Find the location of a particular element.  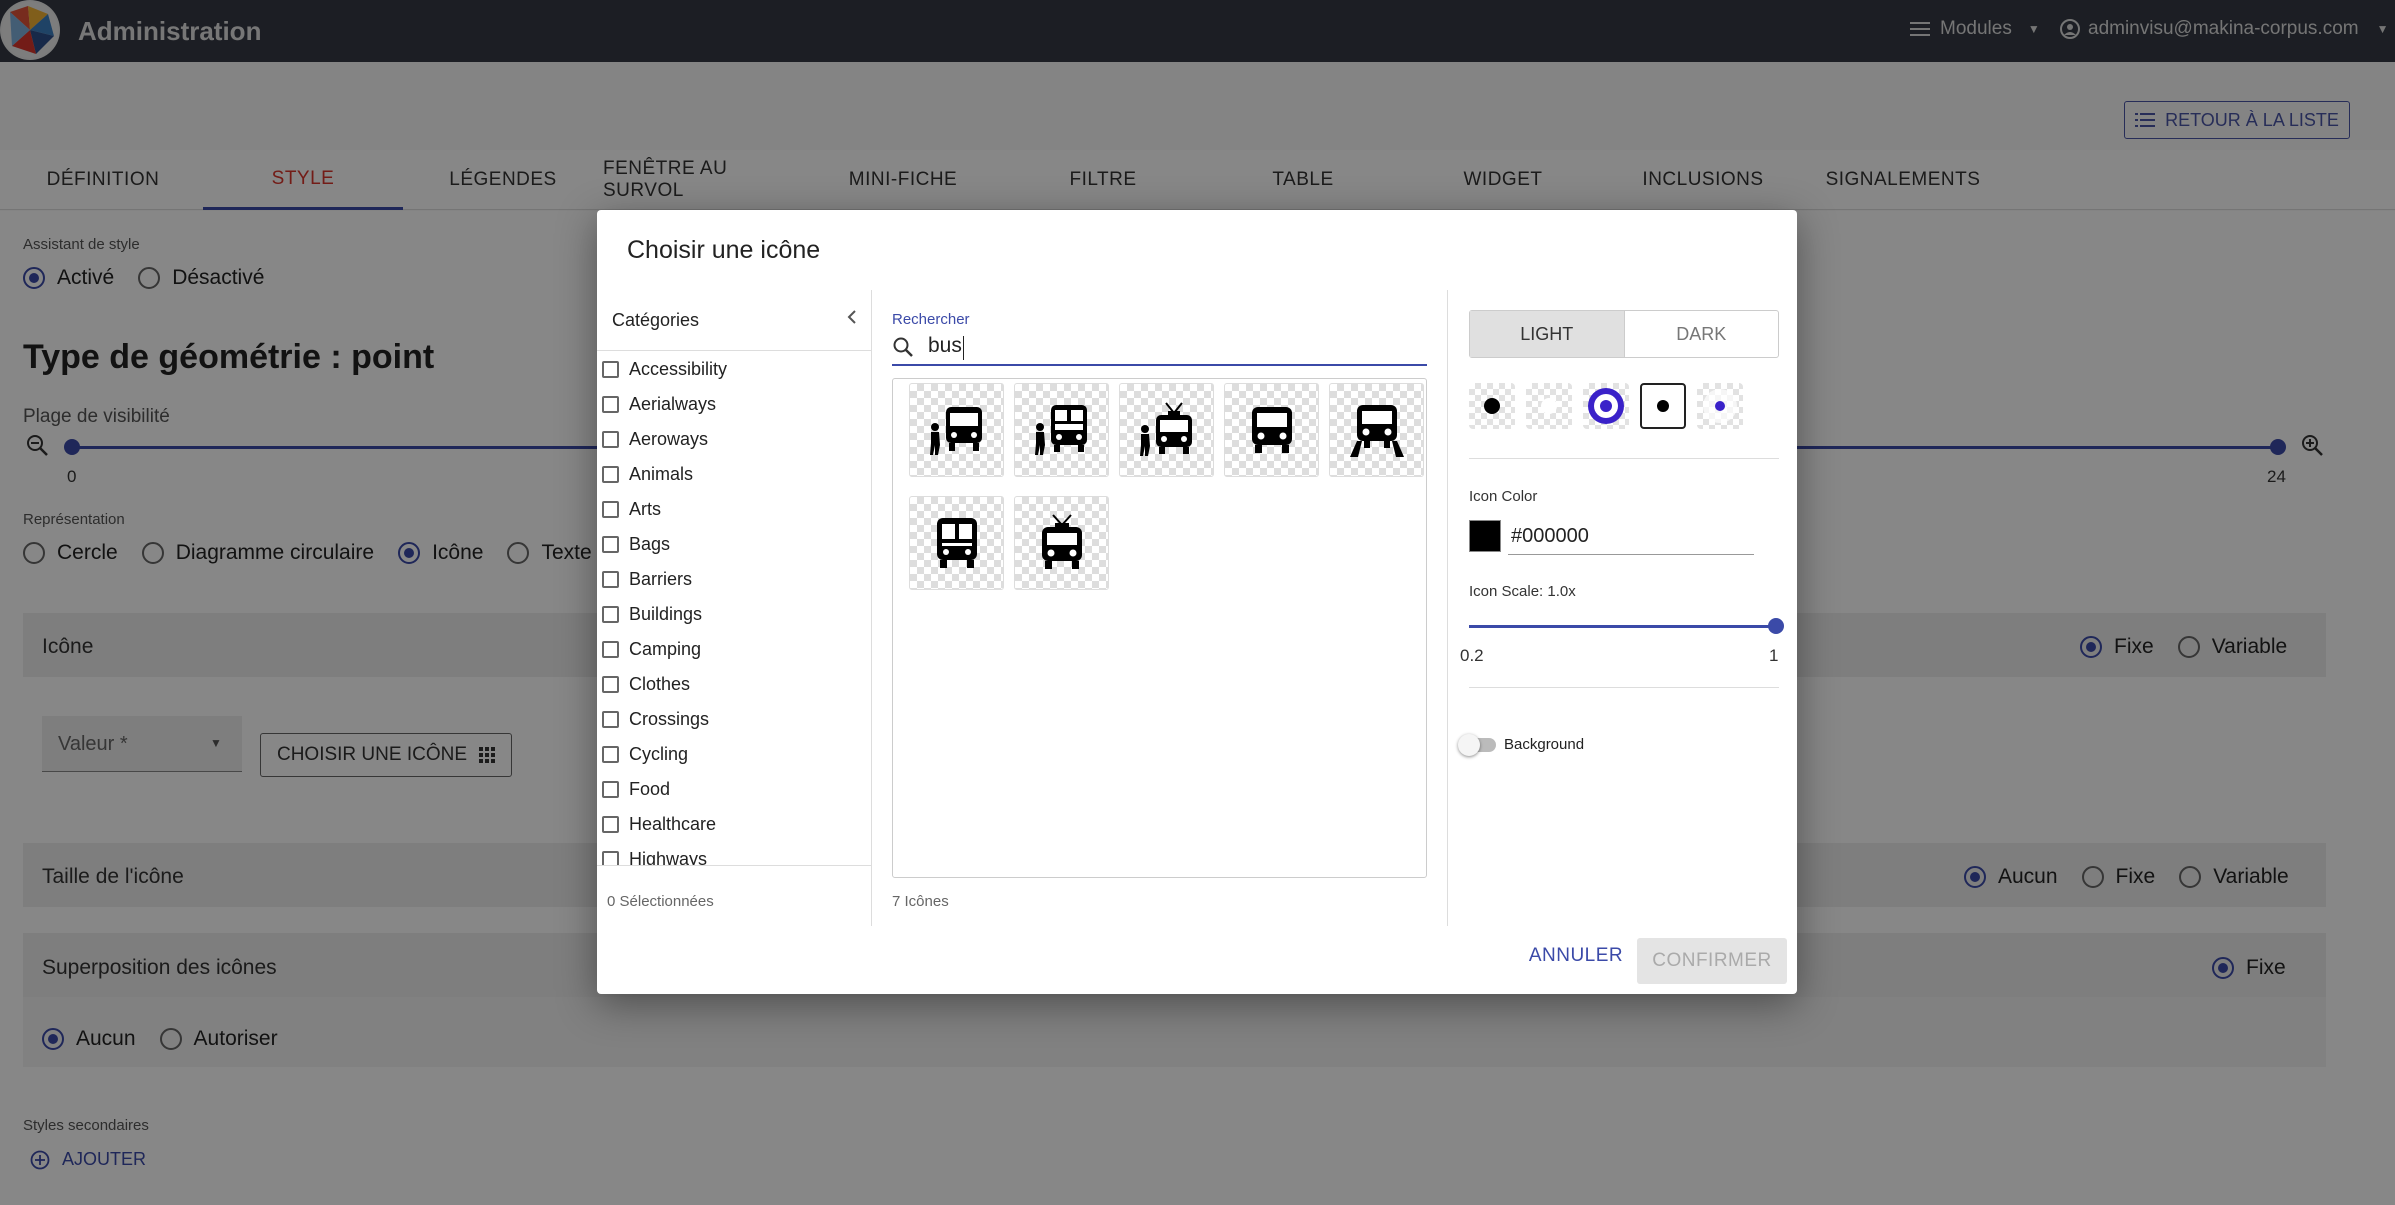

search-input: bus is located at coordinates (1159, 348).